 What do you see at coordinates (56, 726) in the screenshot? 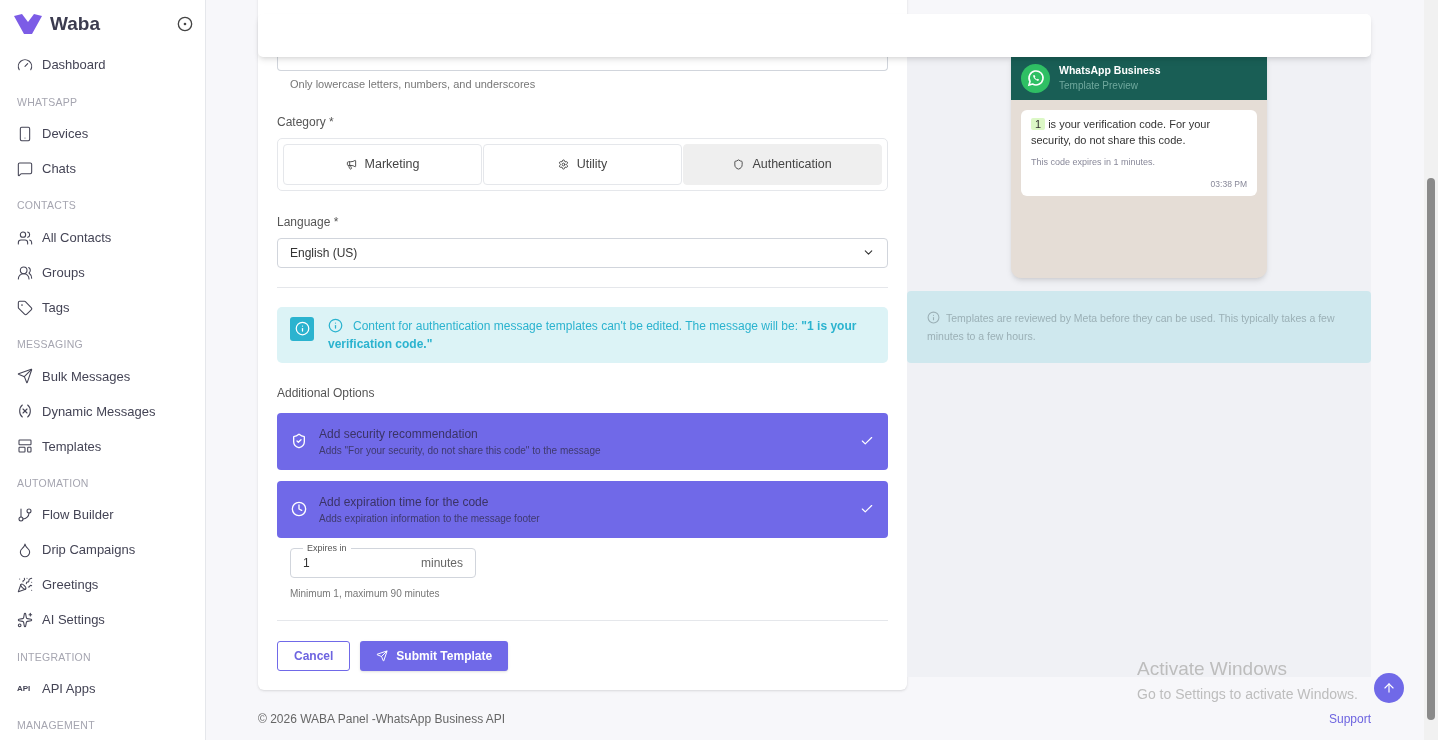
I see `section-heading: MANAGEMENT` at bounding box center [56, 726].